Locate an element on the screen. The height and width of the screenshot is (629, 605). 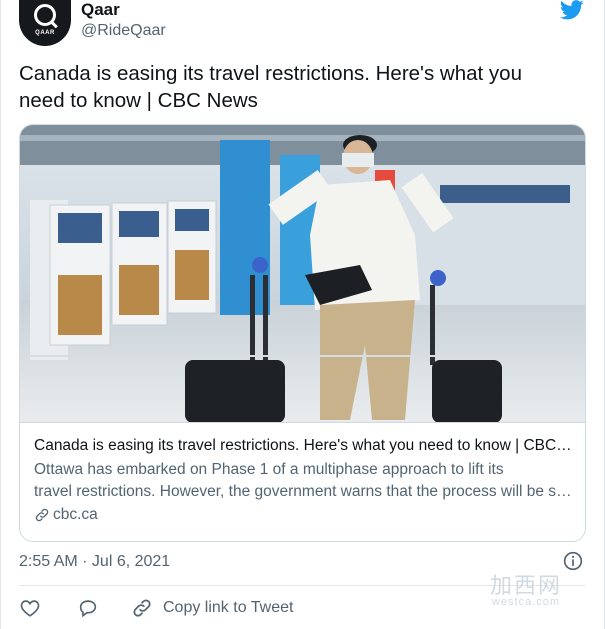
user-handle: @RideQaar is located at coordinates (123, 31).